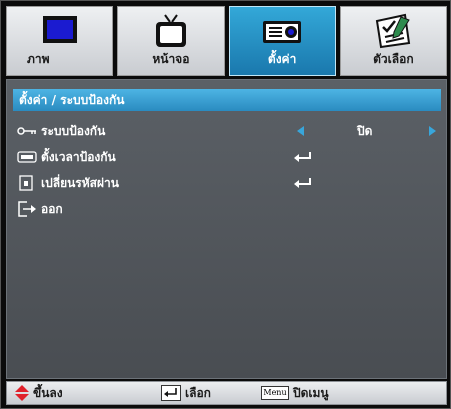  I want to click on menu-item-label: เปลี่ยนรหัสผ่าน, so click(80, 183).